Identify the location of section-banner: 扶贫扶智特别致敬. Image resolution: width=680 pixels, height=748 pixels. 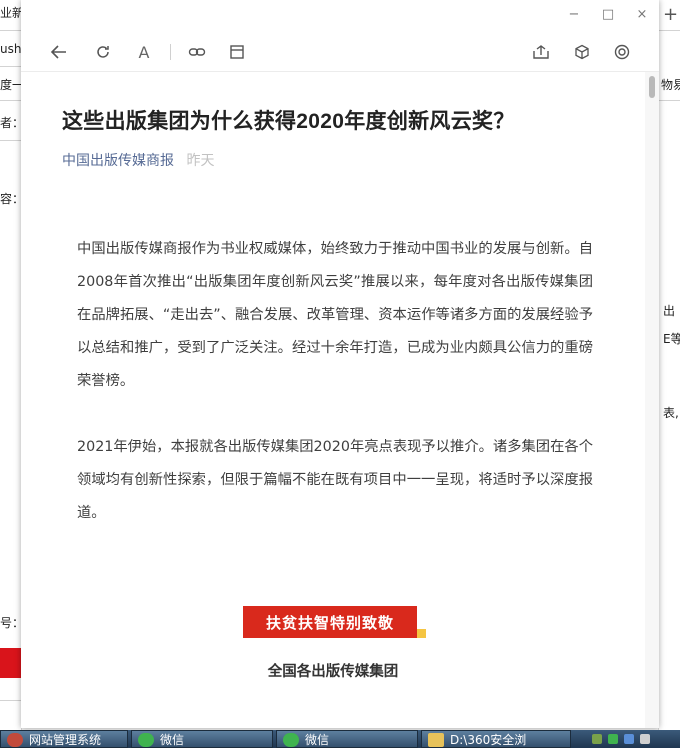
(330, 622).